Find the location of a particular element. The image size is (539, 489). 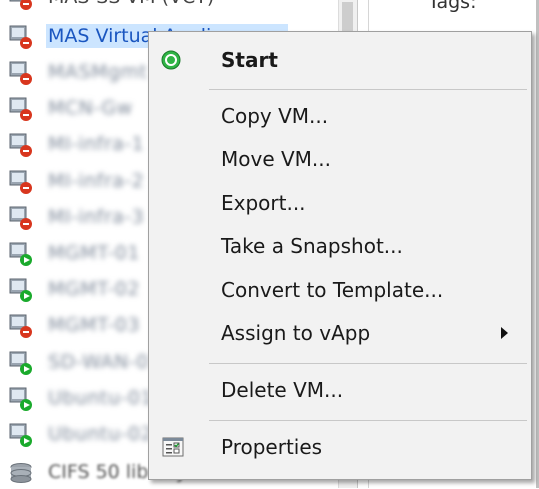

tree-item-label: MAS-SS-VM (VCT) is located at coordinates (131, 4).